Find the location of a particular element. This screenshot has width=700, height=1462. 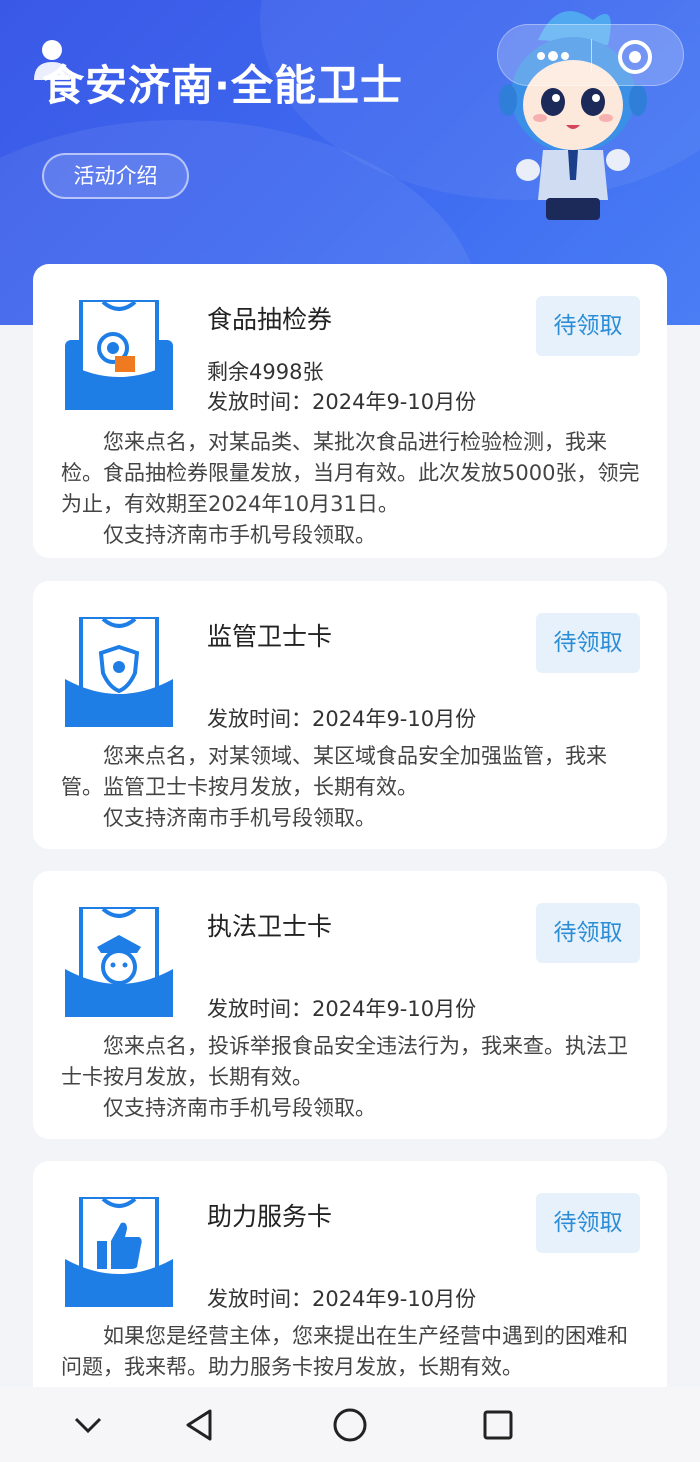

thumbs-up-icon is located at coordinates (119, 1252).